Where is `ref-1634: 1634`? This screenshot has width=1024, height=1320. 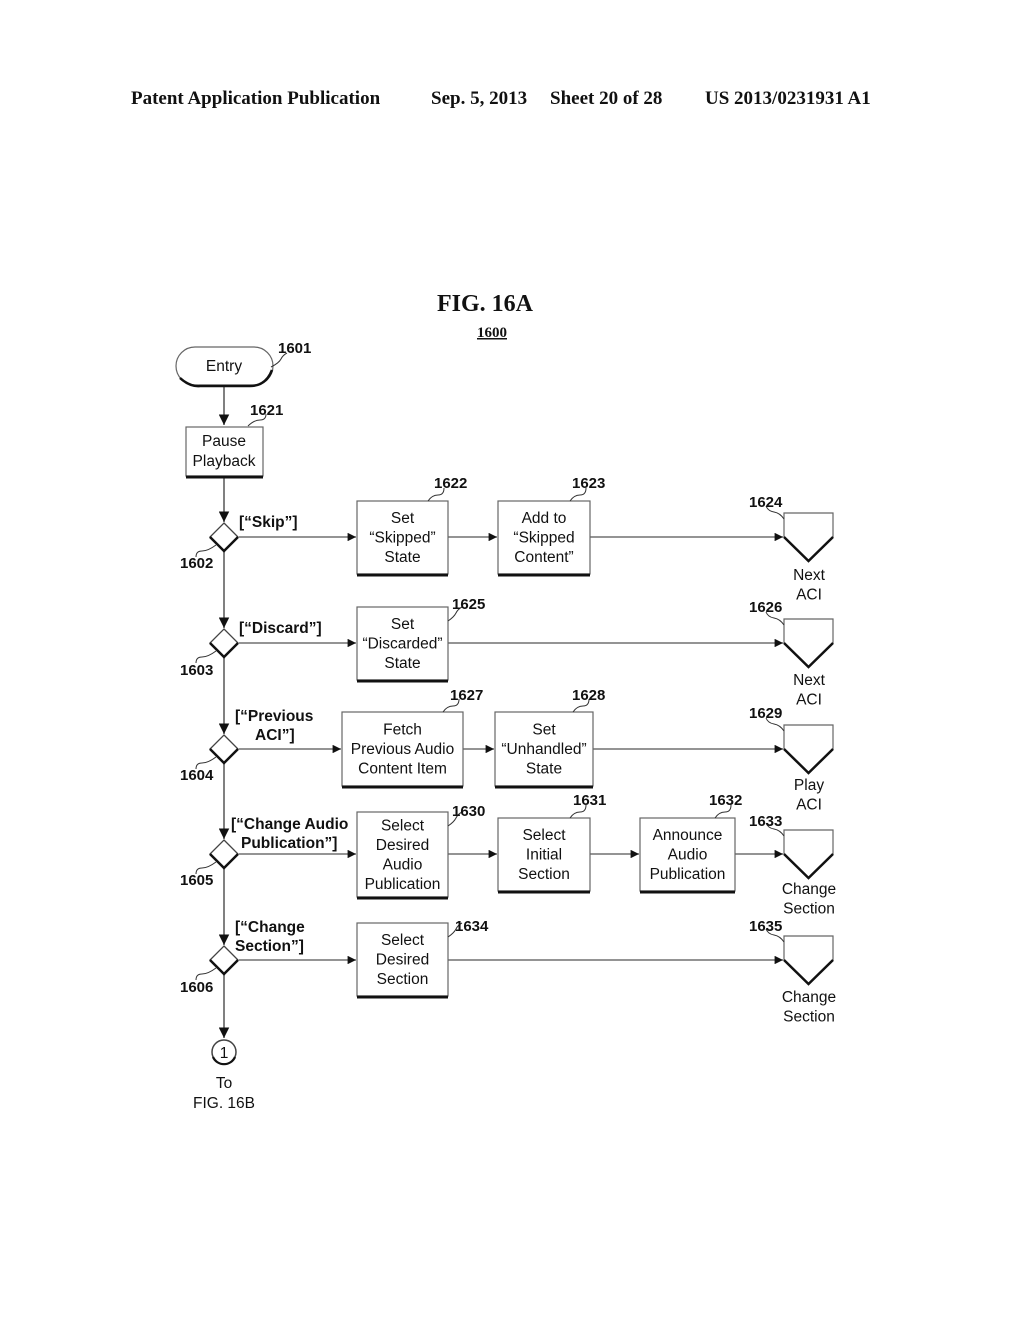
ref-1634: 1634 is located at coordinates (472, 926).